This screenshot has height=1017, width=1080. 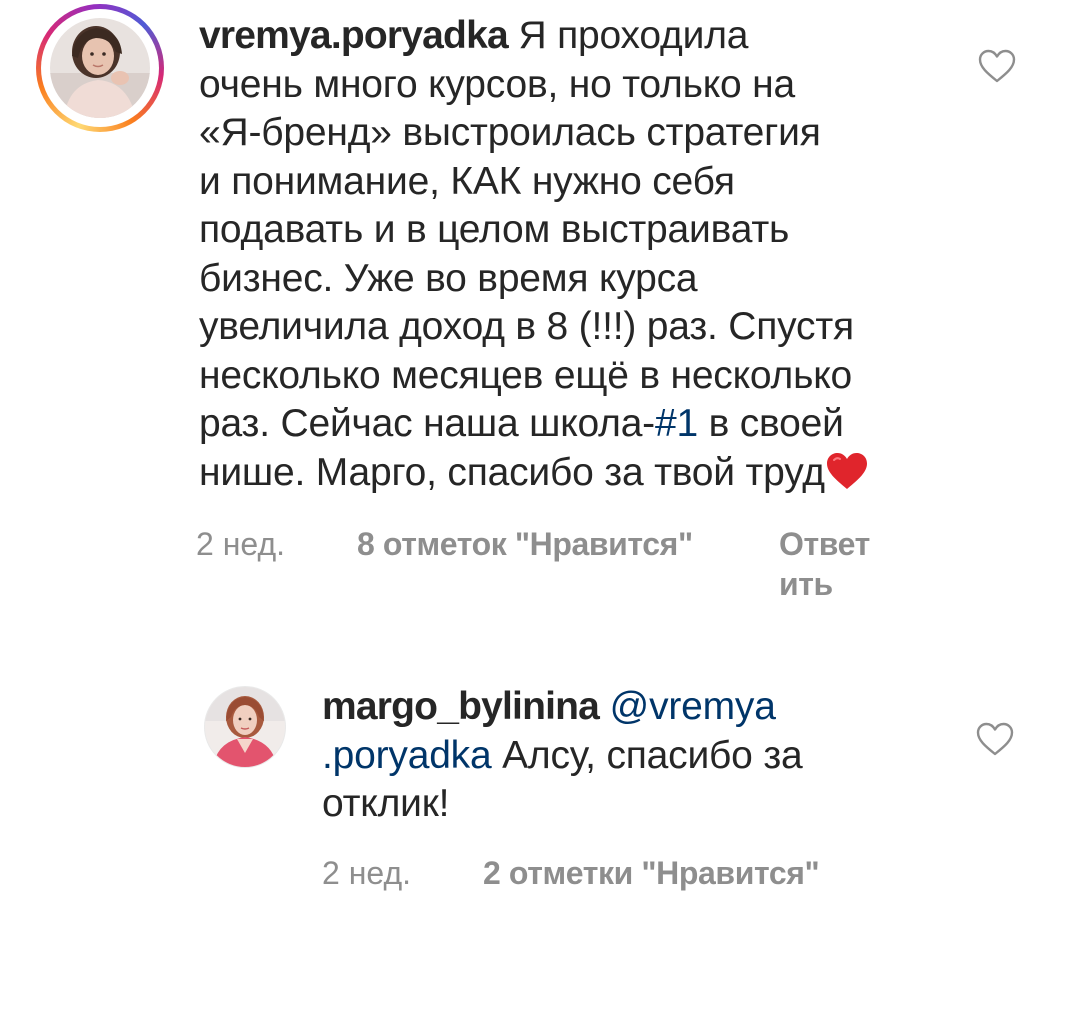 I want to click on comment-line: и понимание, КАК нужно себя, so click(x=467, y=181).